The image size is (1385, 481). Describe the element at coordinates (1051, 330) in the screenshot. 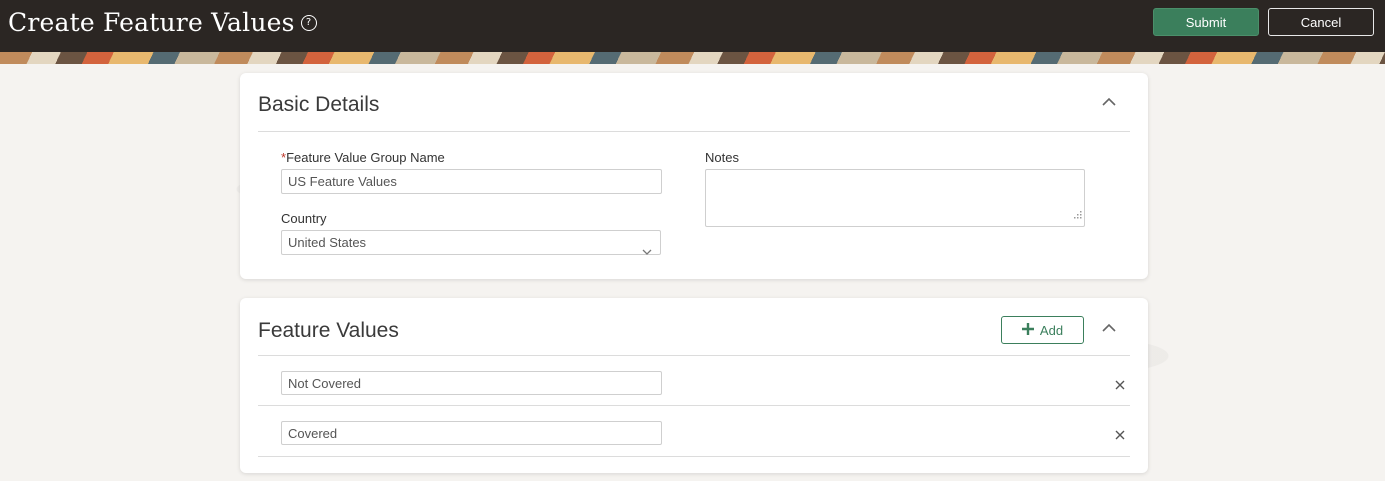

I see `add-button-label: Add` at that location.